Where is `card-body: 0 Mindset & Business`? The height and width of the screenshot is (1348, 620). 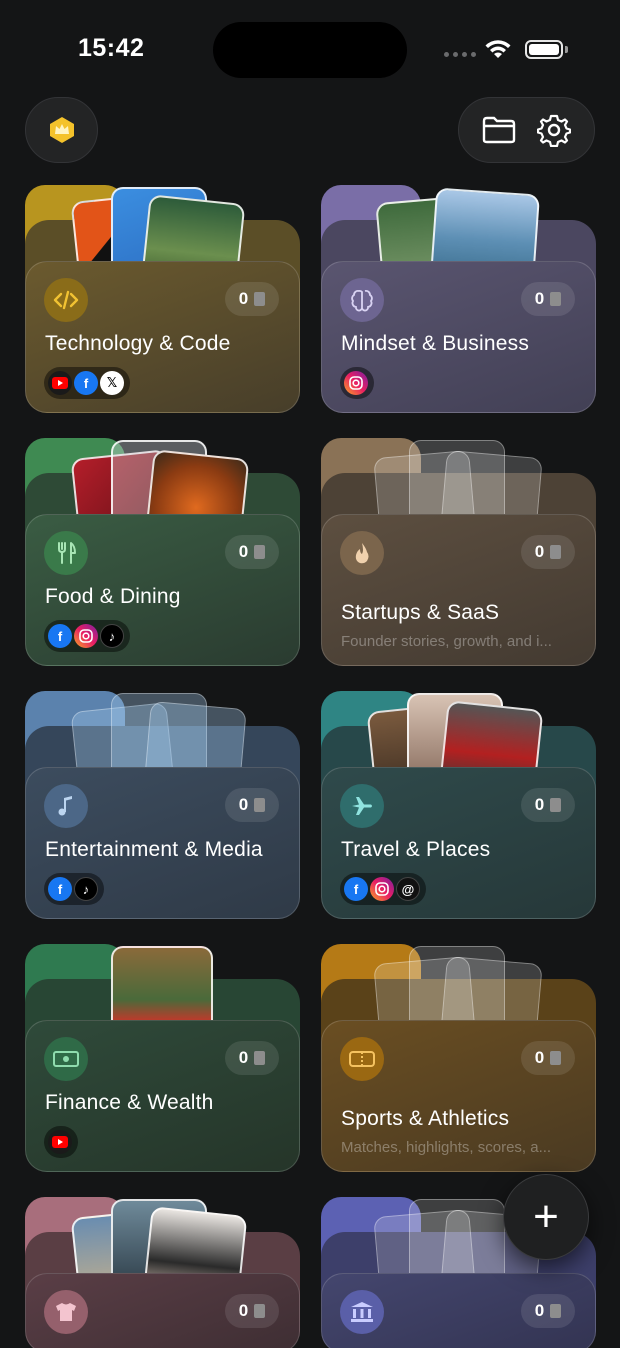 card-body: 0 Mindset & Business is located at coordinates (458, 337).